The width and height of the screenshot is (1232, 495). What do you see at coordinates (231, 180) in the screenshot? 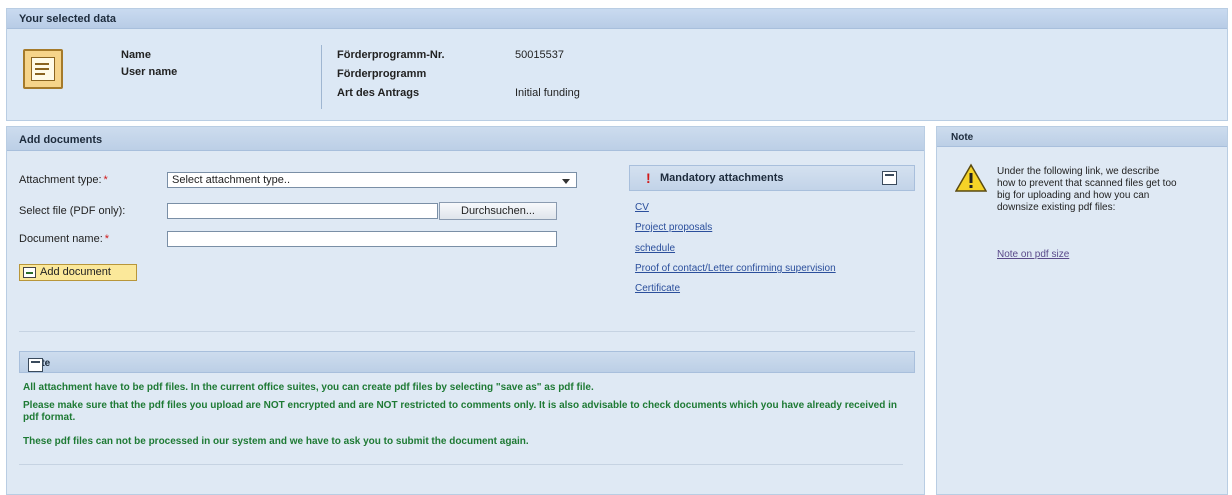
I see `attachment-type-value: Select attachment type..` at bounding box center [231, 180].